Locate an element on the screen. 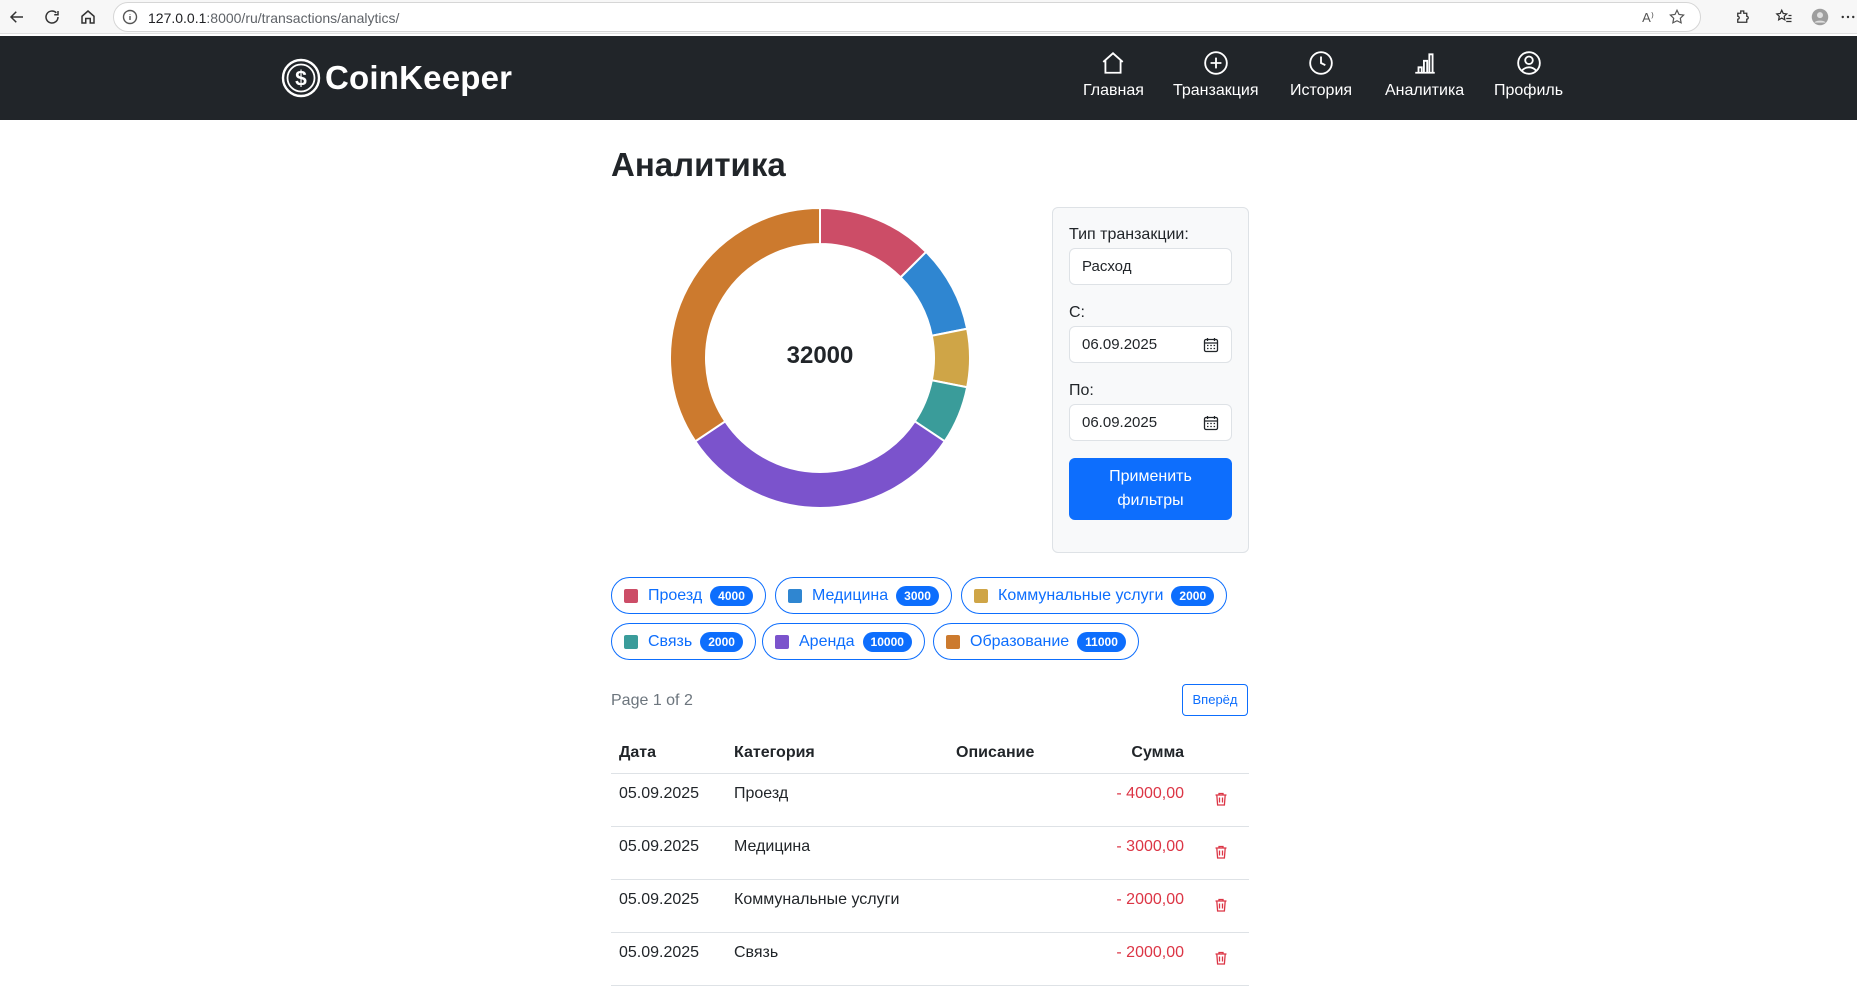 This screenshot has width=1857, height=986. nav-transaction: Транзакция is located at coordinates (1216, 75).